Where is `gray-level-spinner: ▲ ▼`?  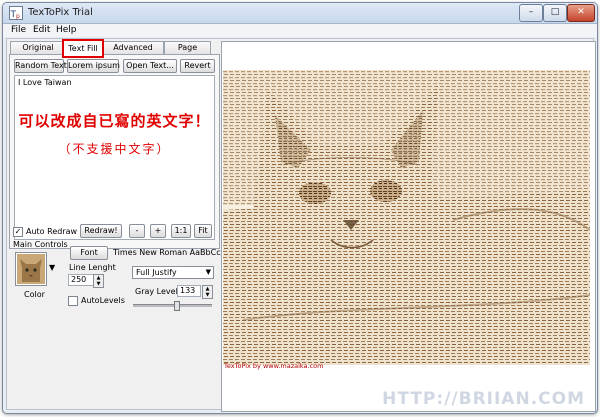
gray-level-spinner: ▲ ▼ is located at coordinates (207, 292).